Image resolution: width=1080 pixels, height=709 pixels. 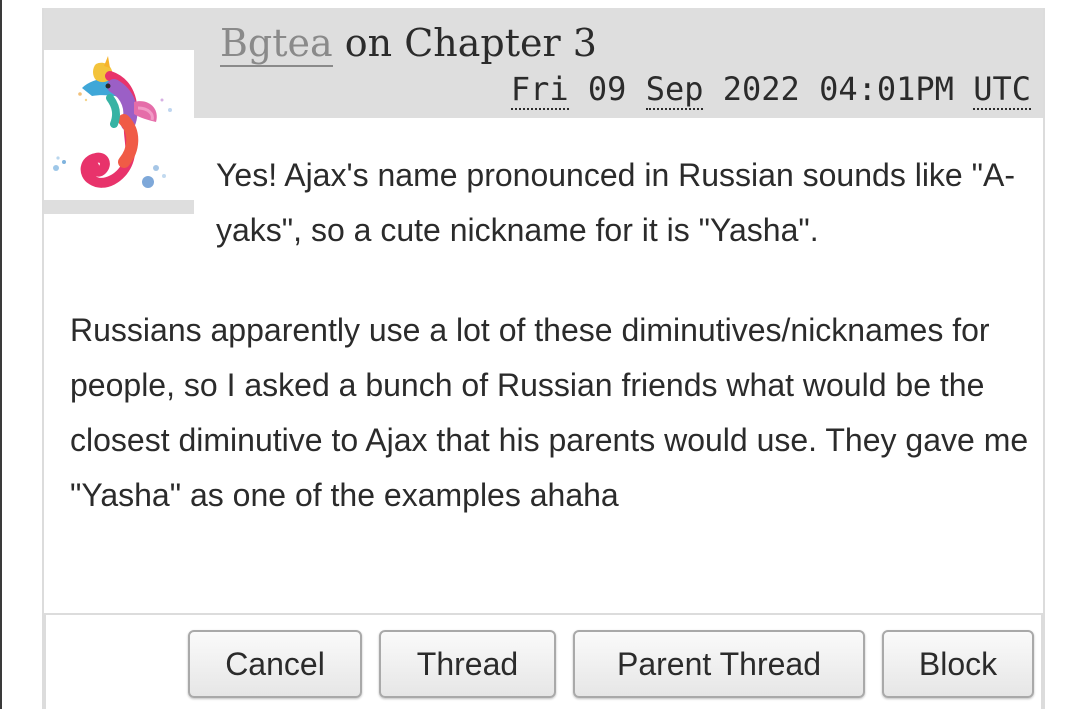 What do you see at coordinates (467, 664) in the screenshot?
I see `thread-button: Thread` at bounding box center [467, 664].